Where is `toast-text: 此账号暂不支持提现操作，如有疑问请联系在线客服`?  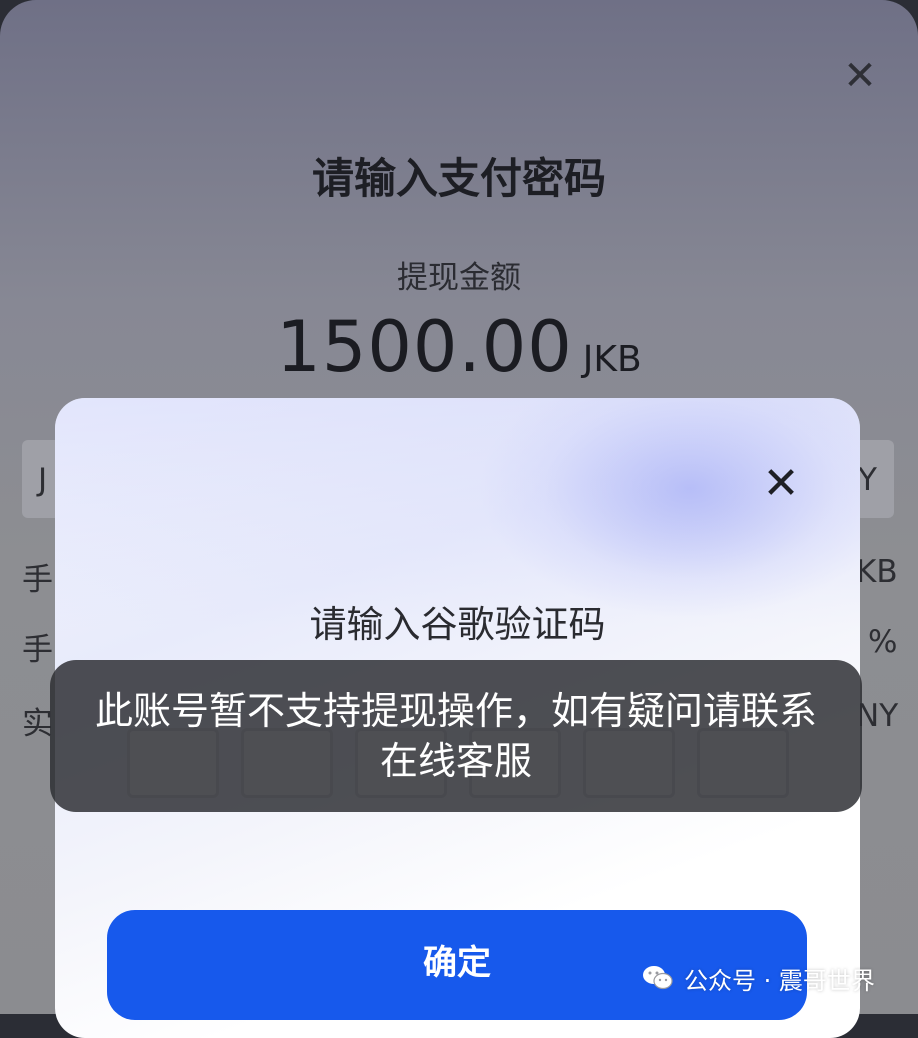
toast-text: 此账号暂不支持提现操作，如有疑问请联系在线客服 is located at coordinates (455, 736).